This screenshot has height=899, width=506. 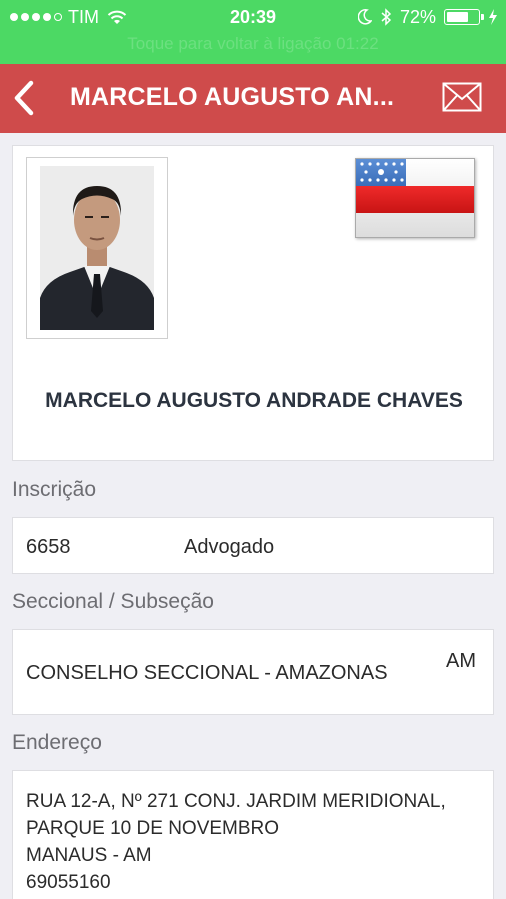 I want to click on registration-number: 6658, so click(x=48, y=547).